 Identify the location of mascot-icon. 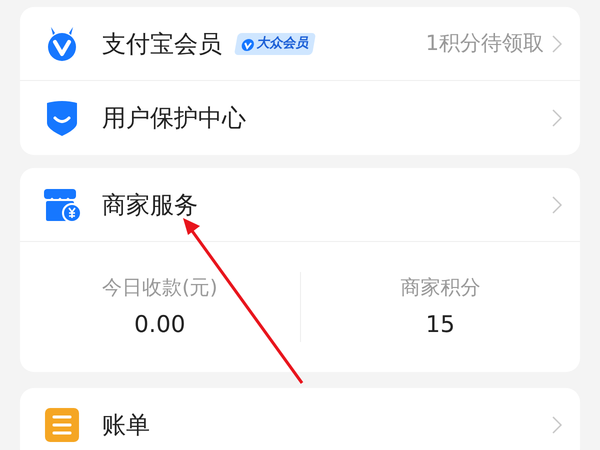
(248, 43).